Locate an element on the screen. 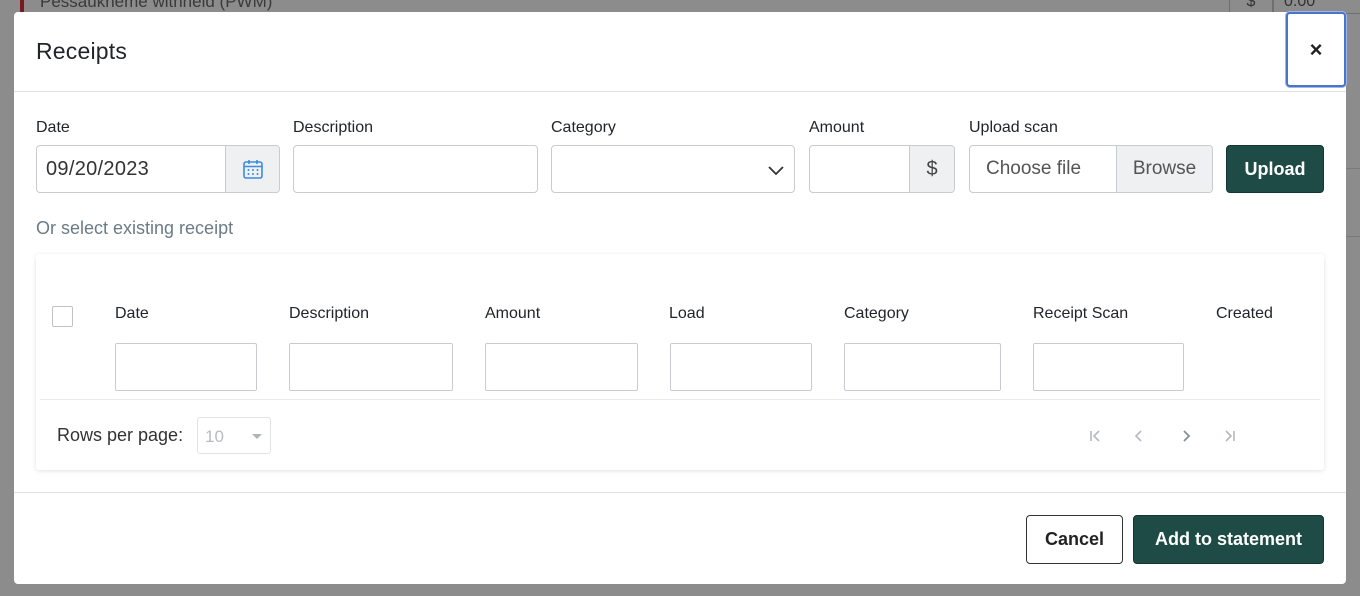 This screenshot has width=1360, height=596. rows-per-page-select: 10 is located at coordinates (234, 435).